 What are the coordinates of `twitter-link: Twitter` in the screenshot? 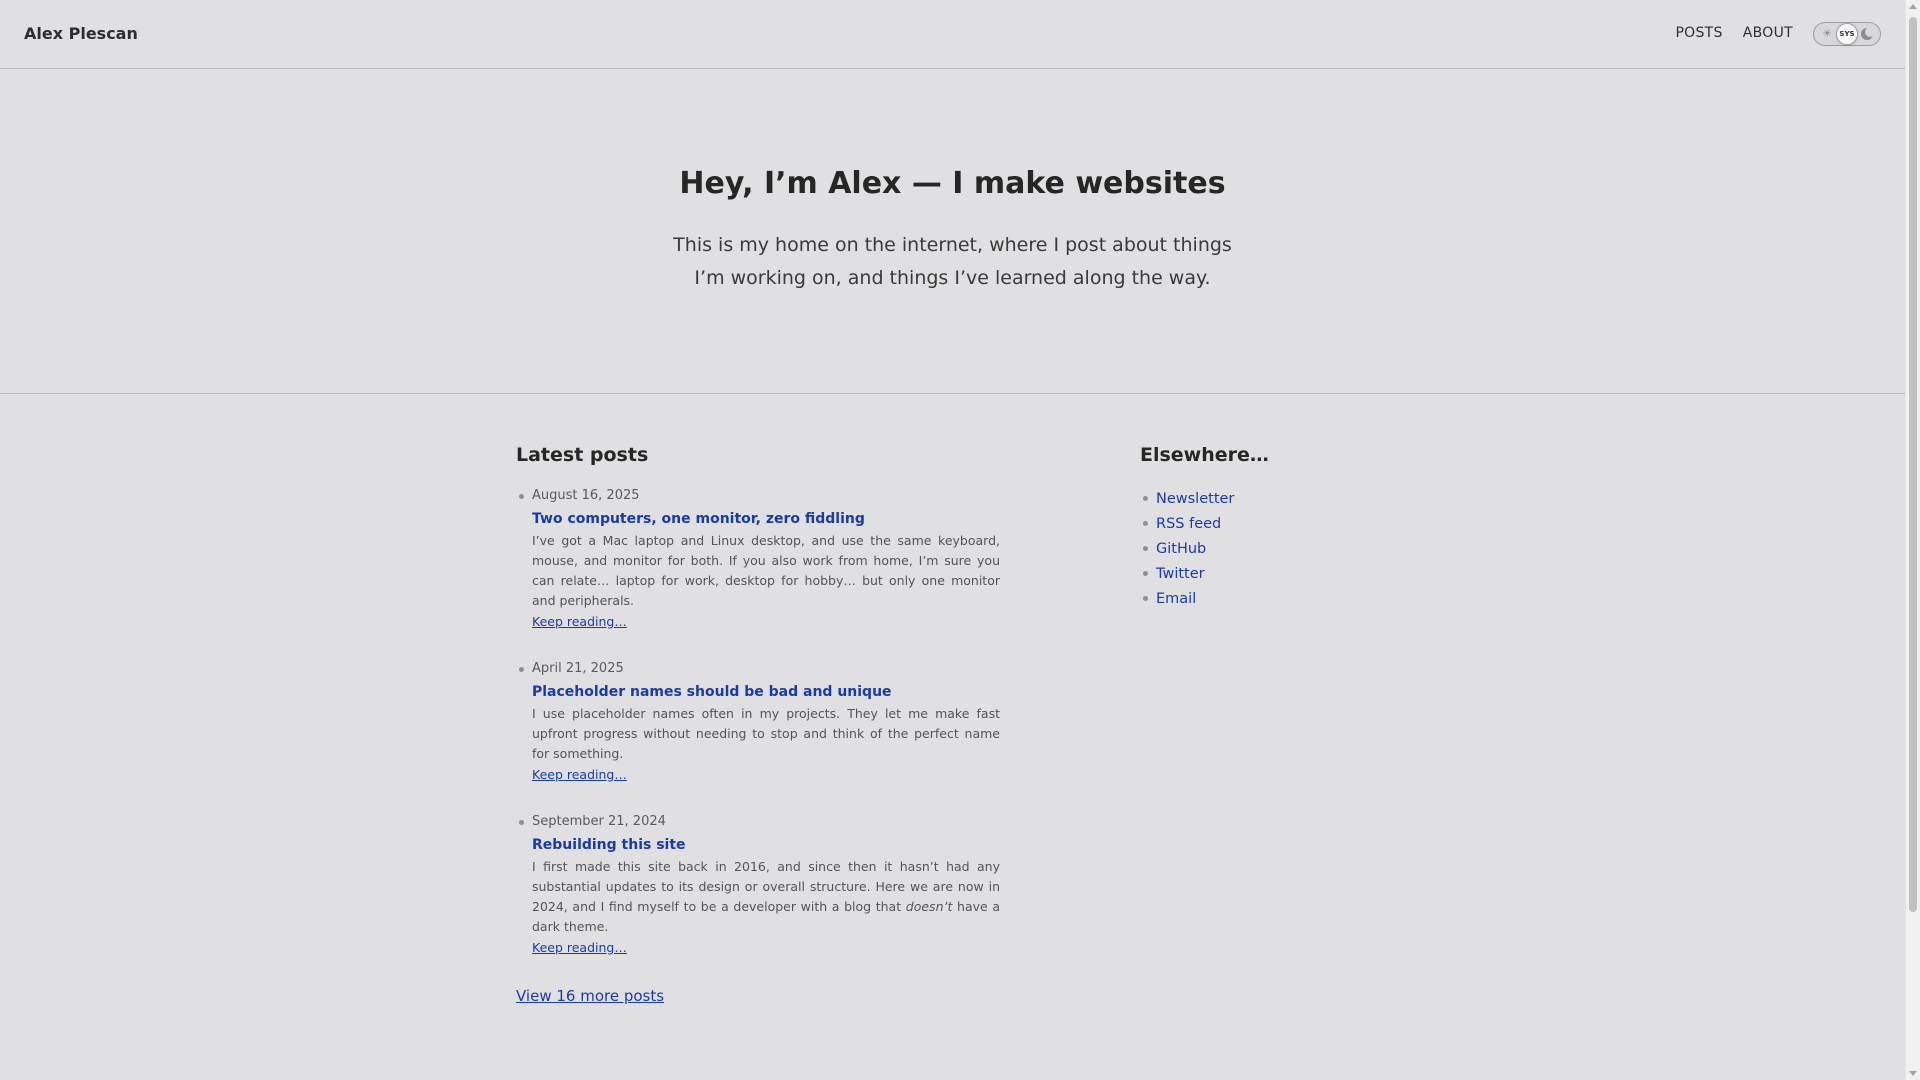 It's located at (1180, 574).